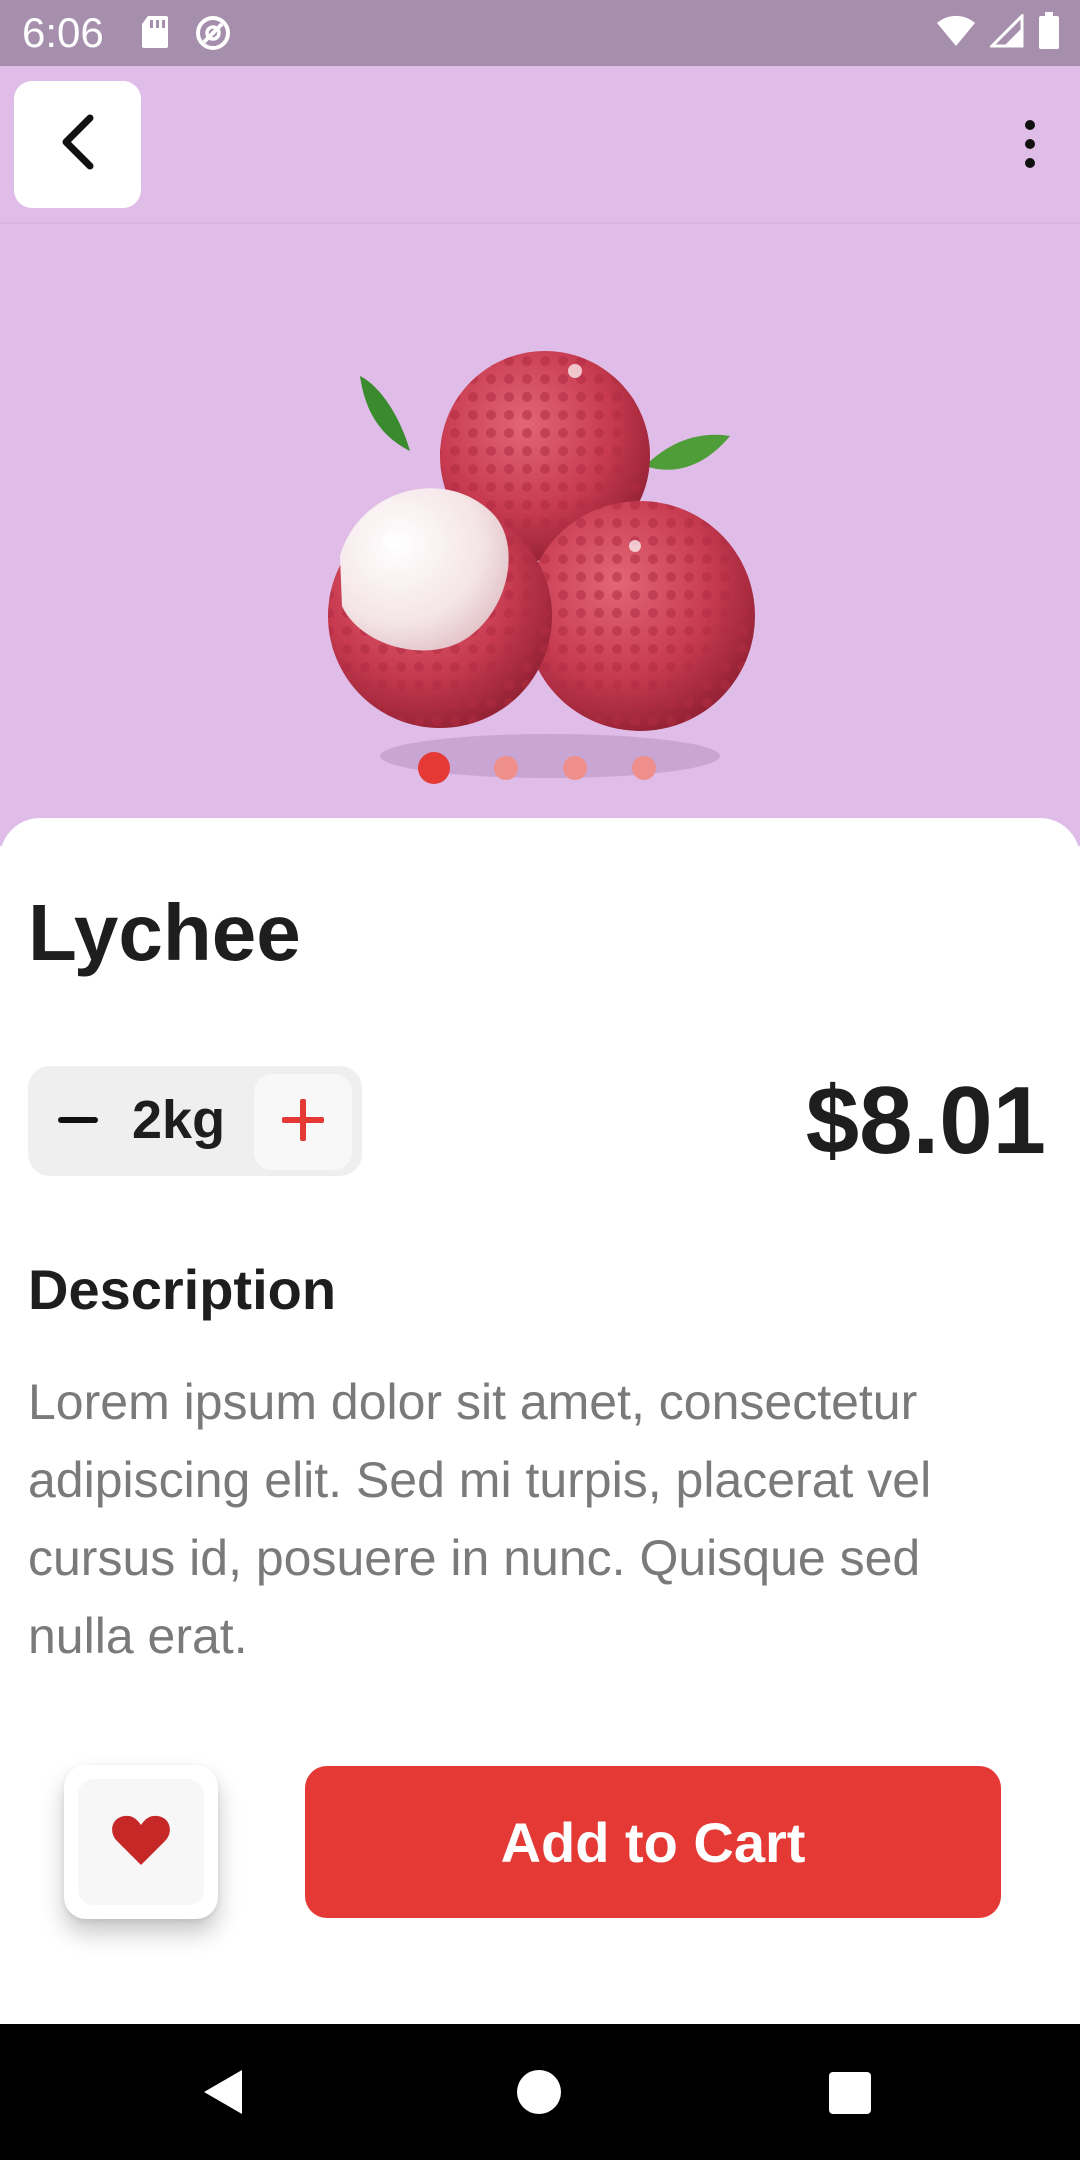  I want to click on increase-quantity-button, so click(303, 1122).